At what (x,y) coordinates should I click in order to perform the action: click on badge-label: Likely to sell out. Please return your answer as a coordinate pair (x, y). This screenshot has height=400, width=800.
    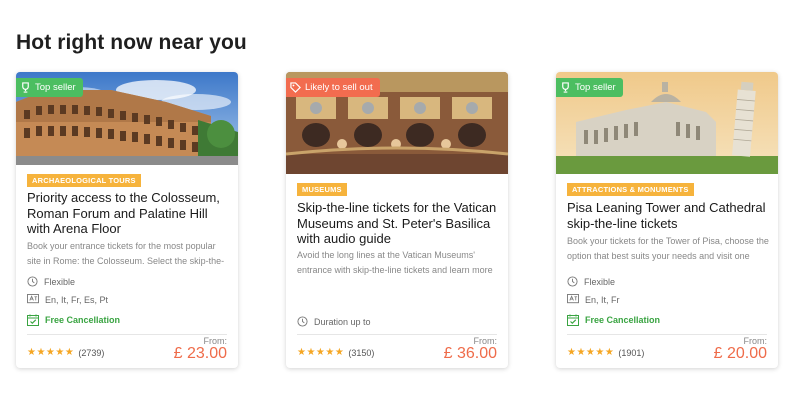
    Looking at the image, I should click on (339, 87).